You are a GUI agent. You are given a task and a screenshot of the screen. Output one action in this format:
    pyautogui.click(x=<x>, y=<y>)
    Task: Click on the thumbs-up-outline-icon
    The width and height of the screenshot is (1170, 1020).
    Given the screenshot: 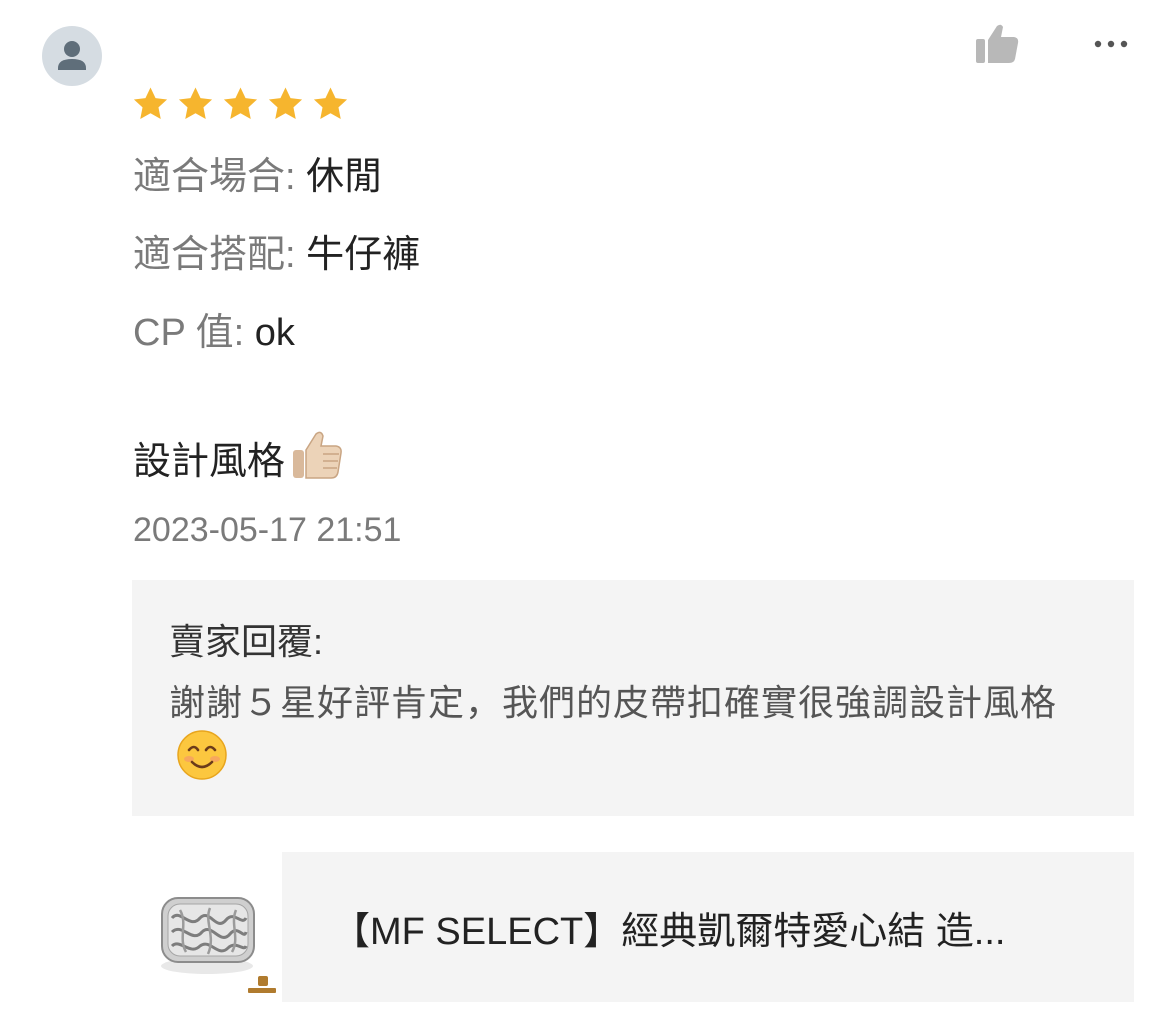 What is the action you would take?
    pyautogui.click(x=997, y=43)
    